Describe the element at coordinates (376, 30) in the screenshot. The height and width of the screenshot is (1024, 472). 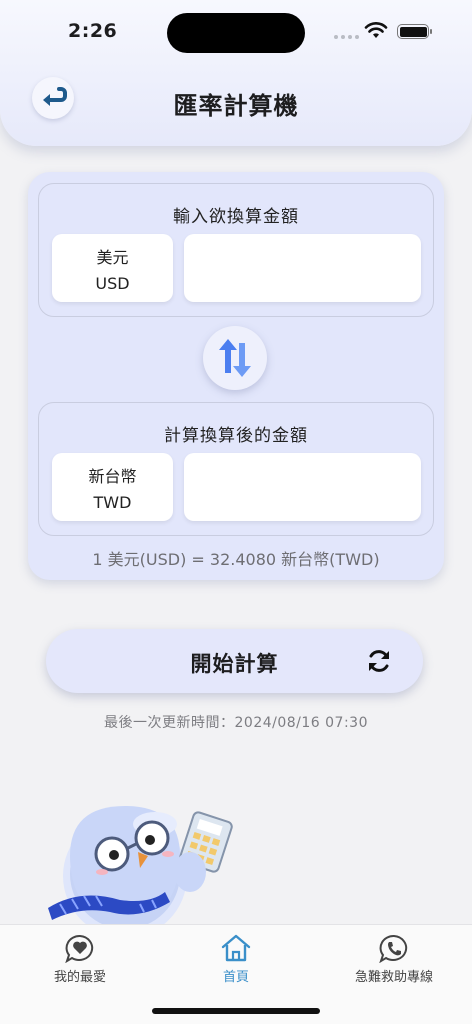
I see `wifi-icon` at that location.